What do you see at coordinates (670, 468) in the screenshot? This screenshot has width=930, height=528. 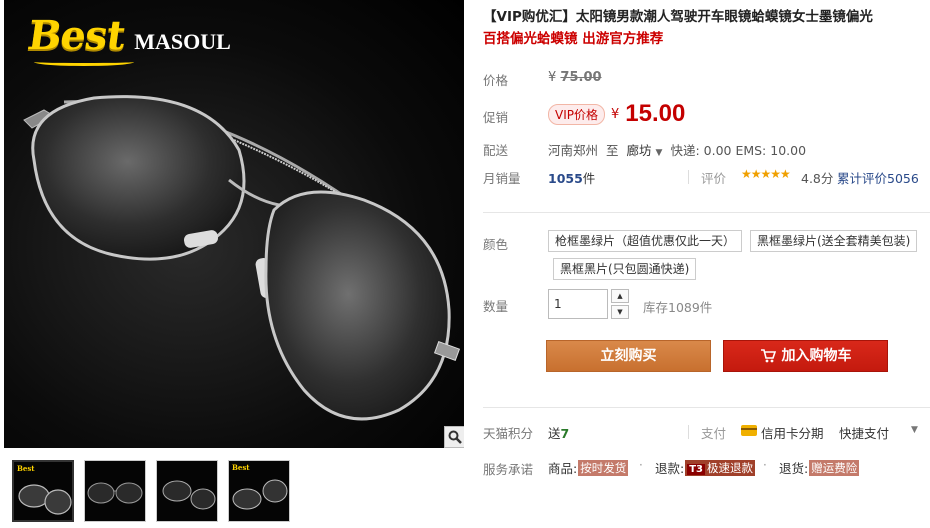 I see `service-refund-label: 退款:` at bounding box center [670, 468].